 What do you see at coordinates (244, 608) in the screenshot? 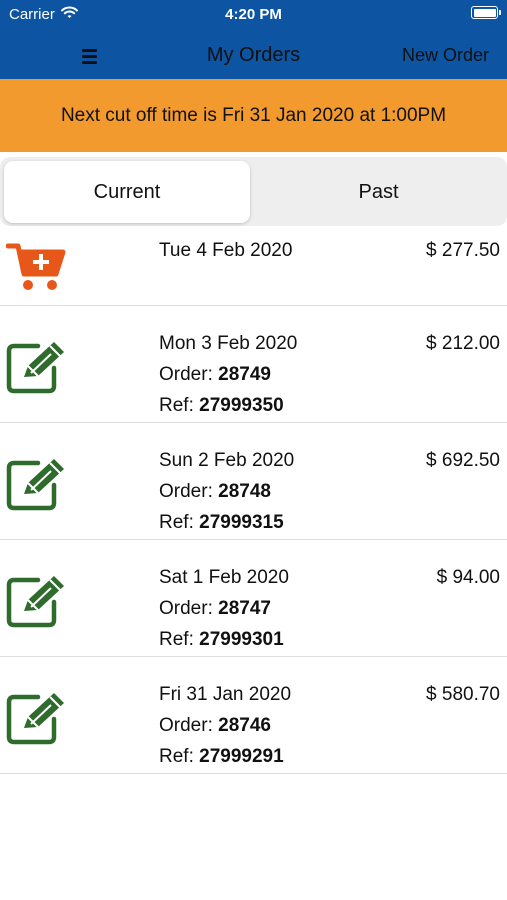
I see `order-number: 28747` at bounding box center [244, 608].